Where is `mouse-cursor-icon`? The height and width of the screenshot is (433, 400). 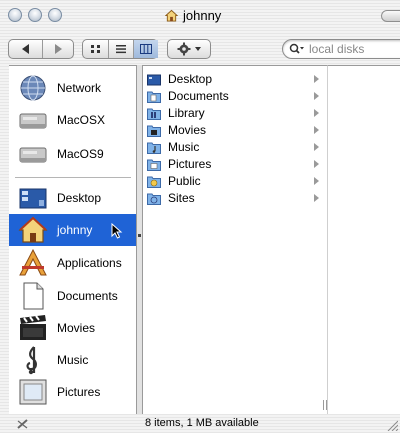 mouse-cursor-icon is located at coordinates (117, 231).